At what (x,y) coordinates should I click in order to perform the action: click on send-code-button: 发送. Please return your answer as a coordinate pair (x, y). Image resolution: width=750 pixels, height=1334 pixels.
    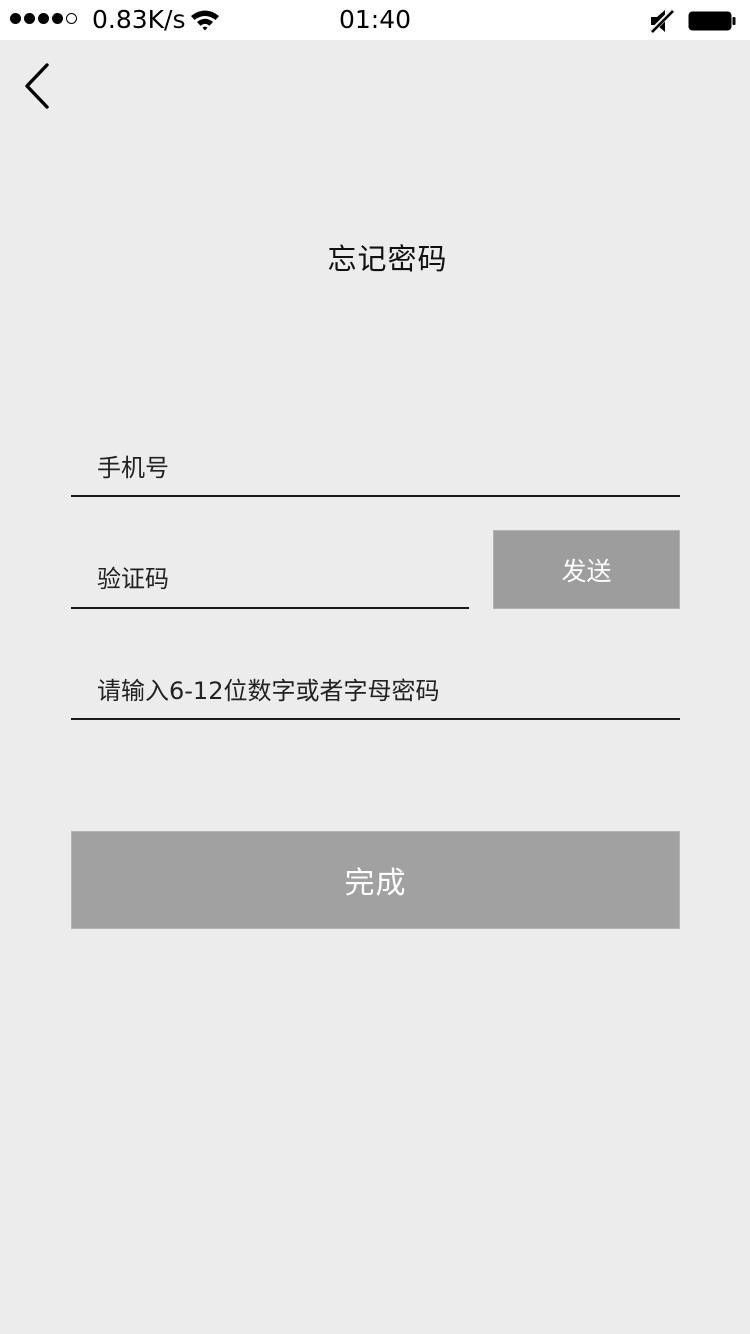
    Looking at the image, I should click on (586, 569).